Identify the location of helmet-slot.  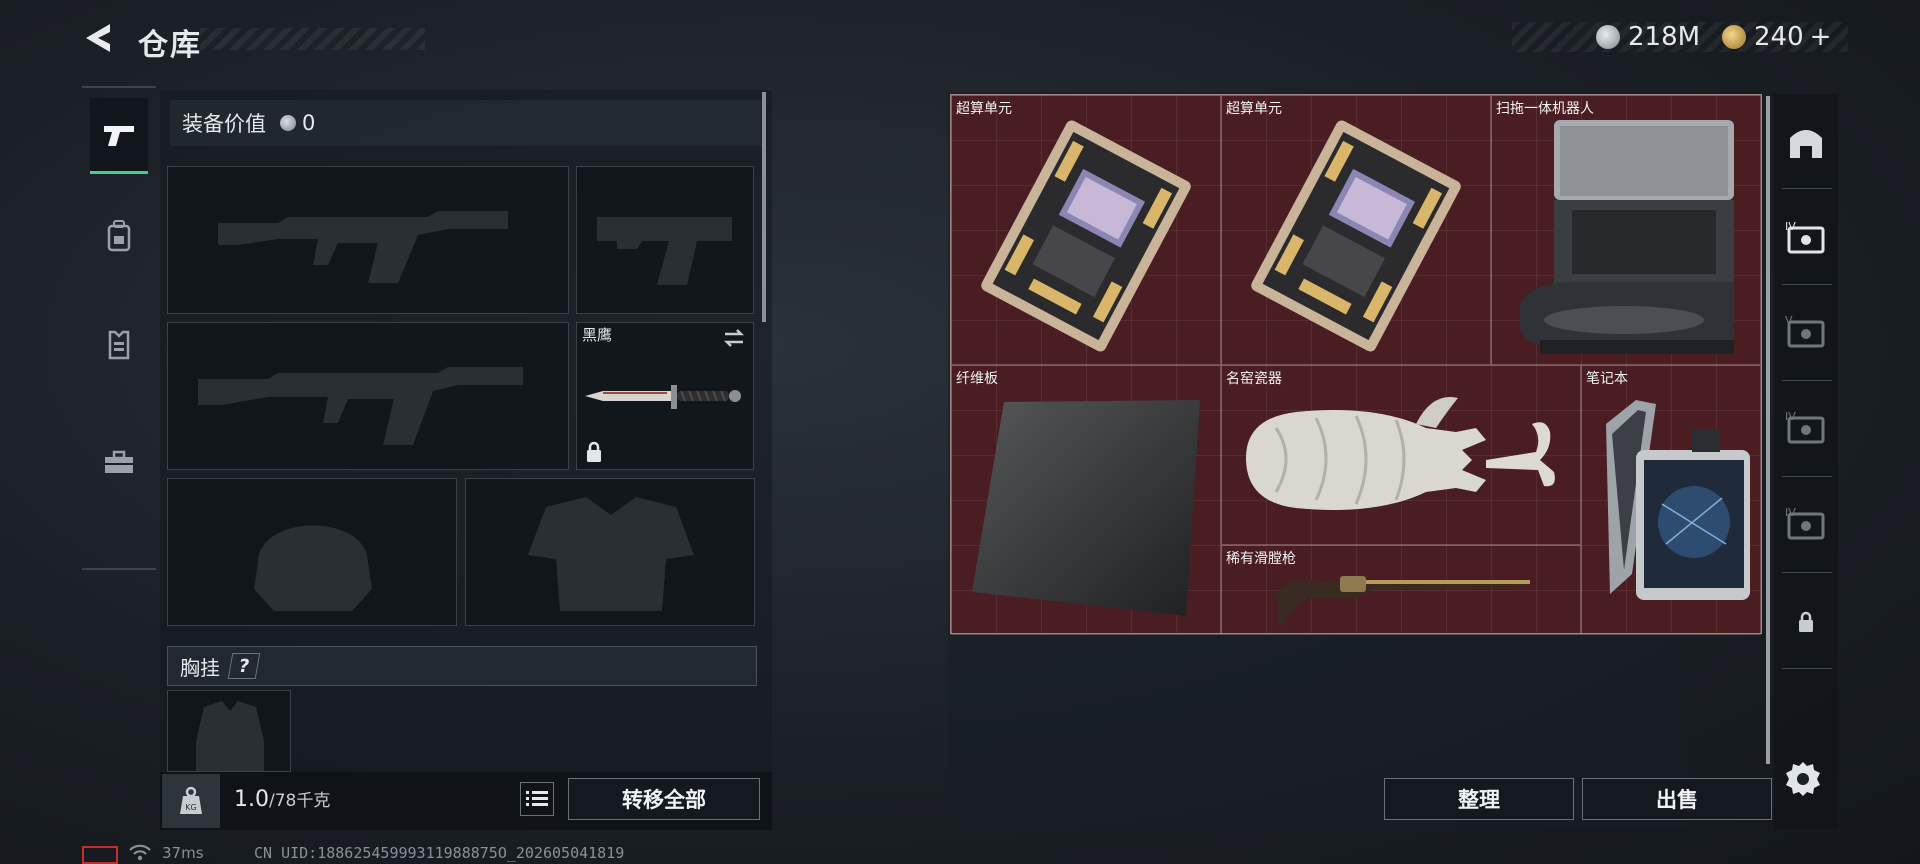
(312, 552).